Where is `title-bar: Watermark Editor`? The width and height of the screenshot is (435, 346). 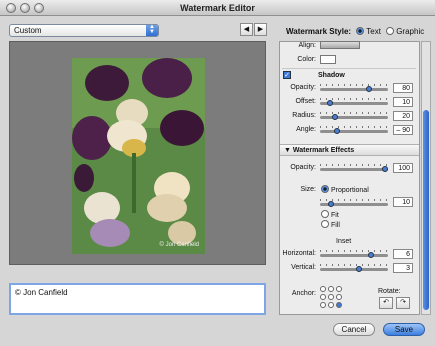
title-bar: Watermark Editor is located at coordinates (217, 8).